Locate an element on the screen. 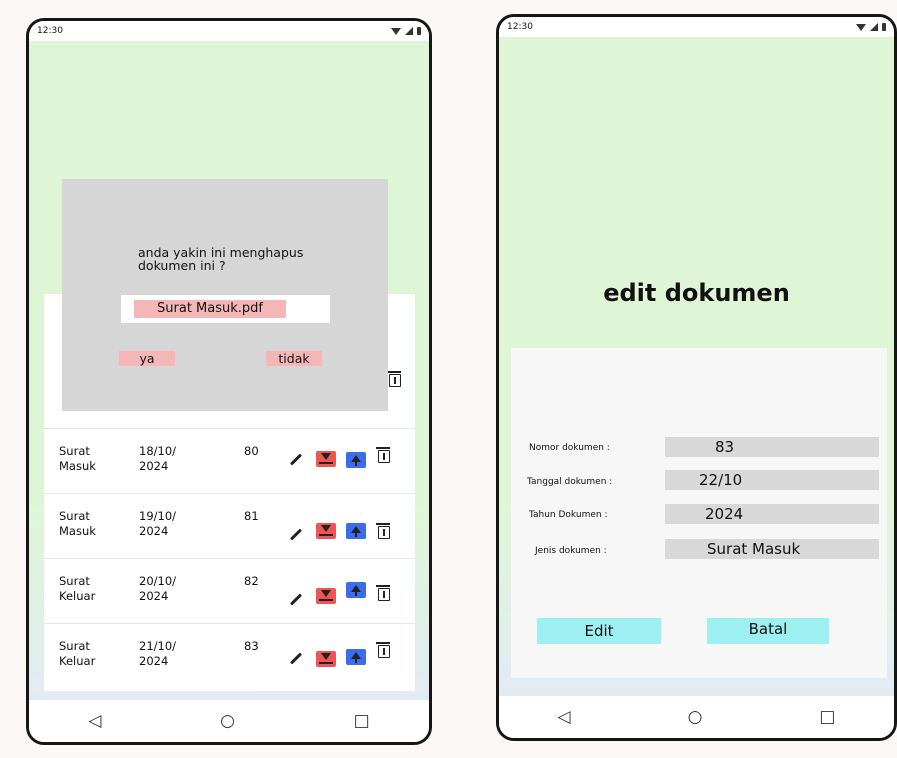 The width and height of the screenshot is (897, 758). cell-nomor: 81 is located at coordinates (251, 516).